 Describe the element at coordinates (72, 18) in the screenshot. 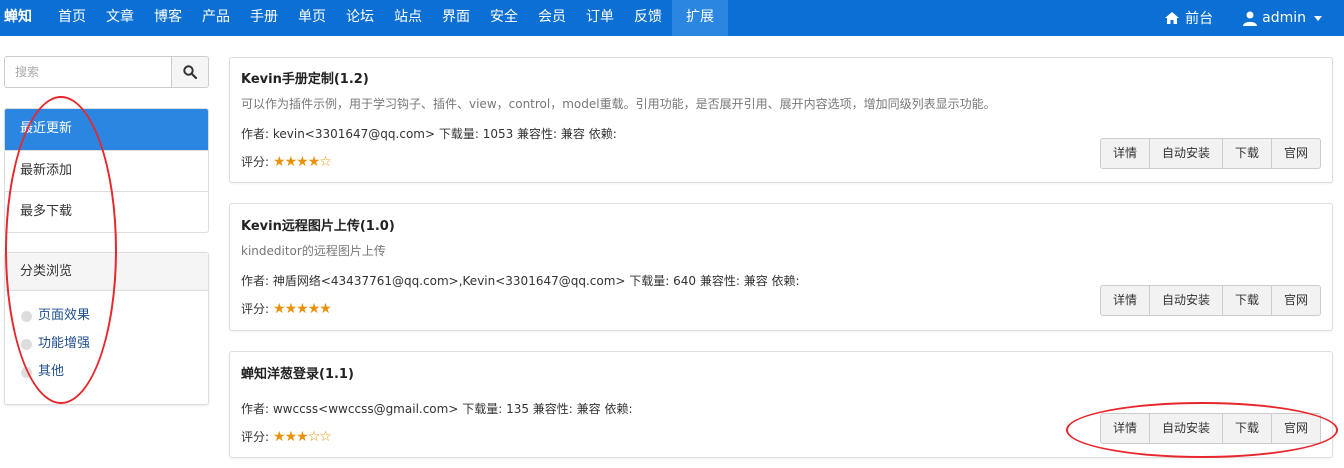

I see `nav-item-home: 首页` at that location.